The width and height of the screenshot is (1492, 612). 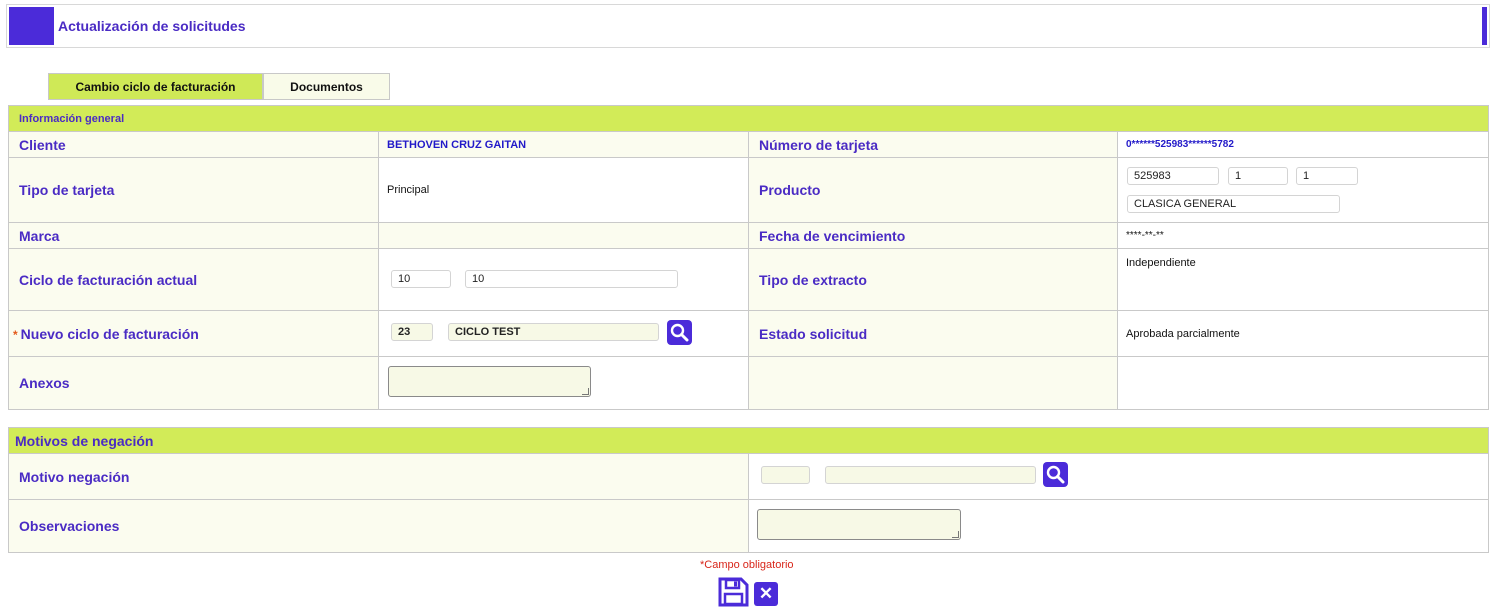 What do you see at coordinates (1303, 144) in the screenshot?
I see `numero-tarjeta-value: 0******525983******5782` at bounding box center [1303, 144].